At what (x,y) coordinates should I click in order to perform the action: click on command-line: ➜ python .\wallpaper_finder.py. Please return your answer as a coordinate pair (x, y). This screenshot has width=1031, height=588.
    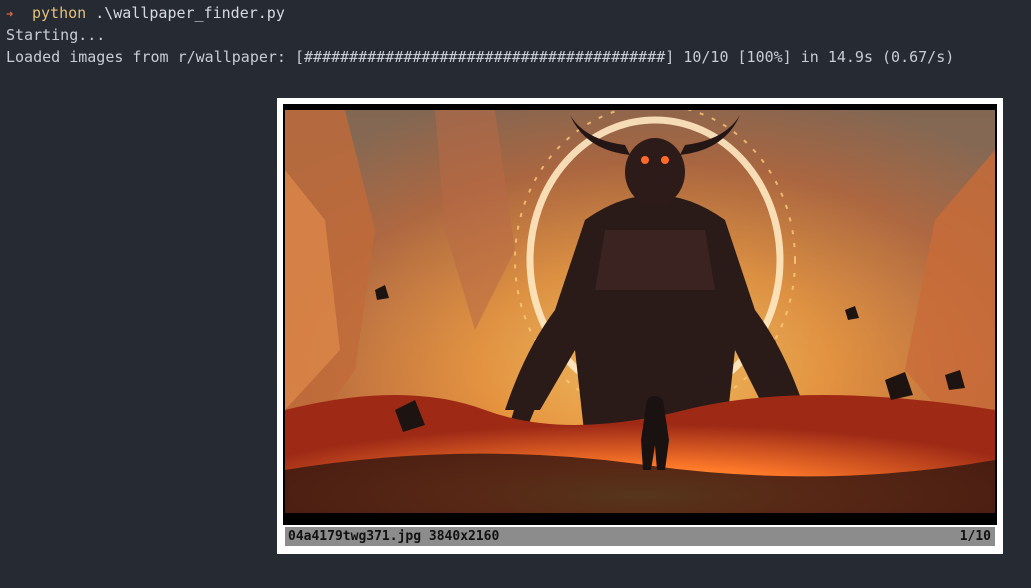
    Looking at the image, I should click on (145, 13).